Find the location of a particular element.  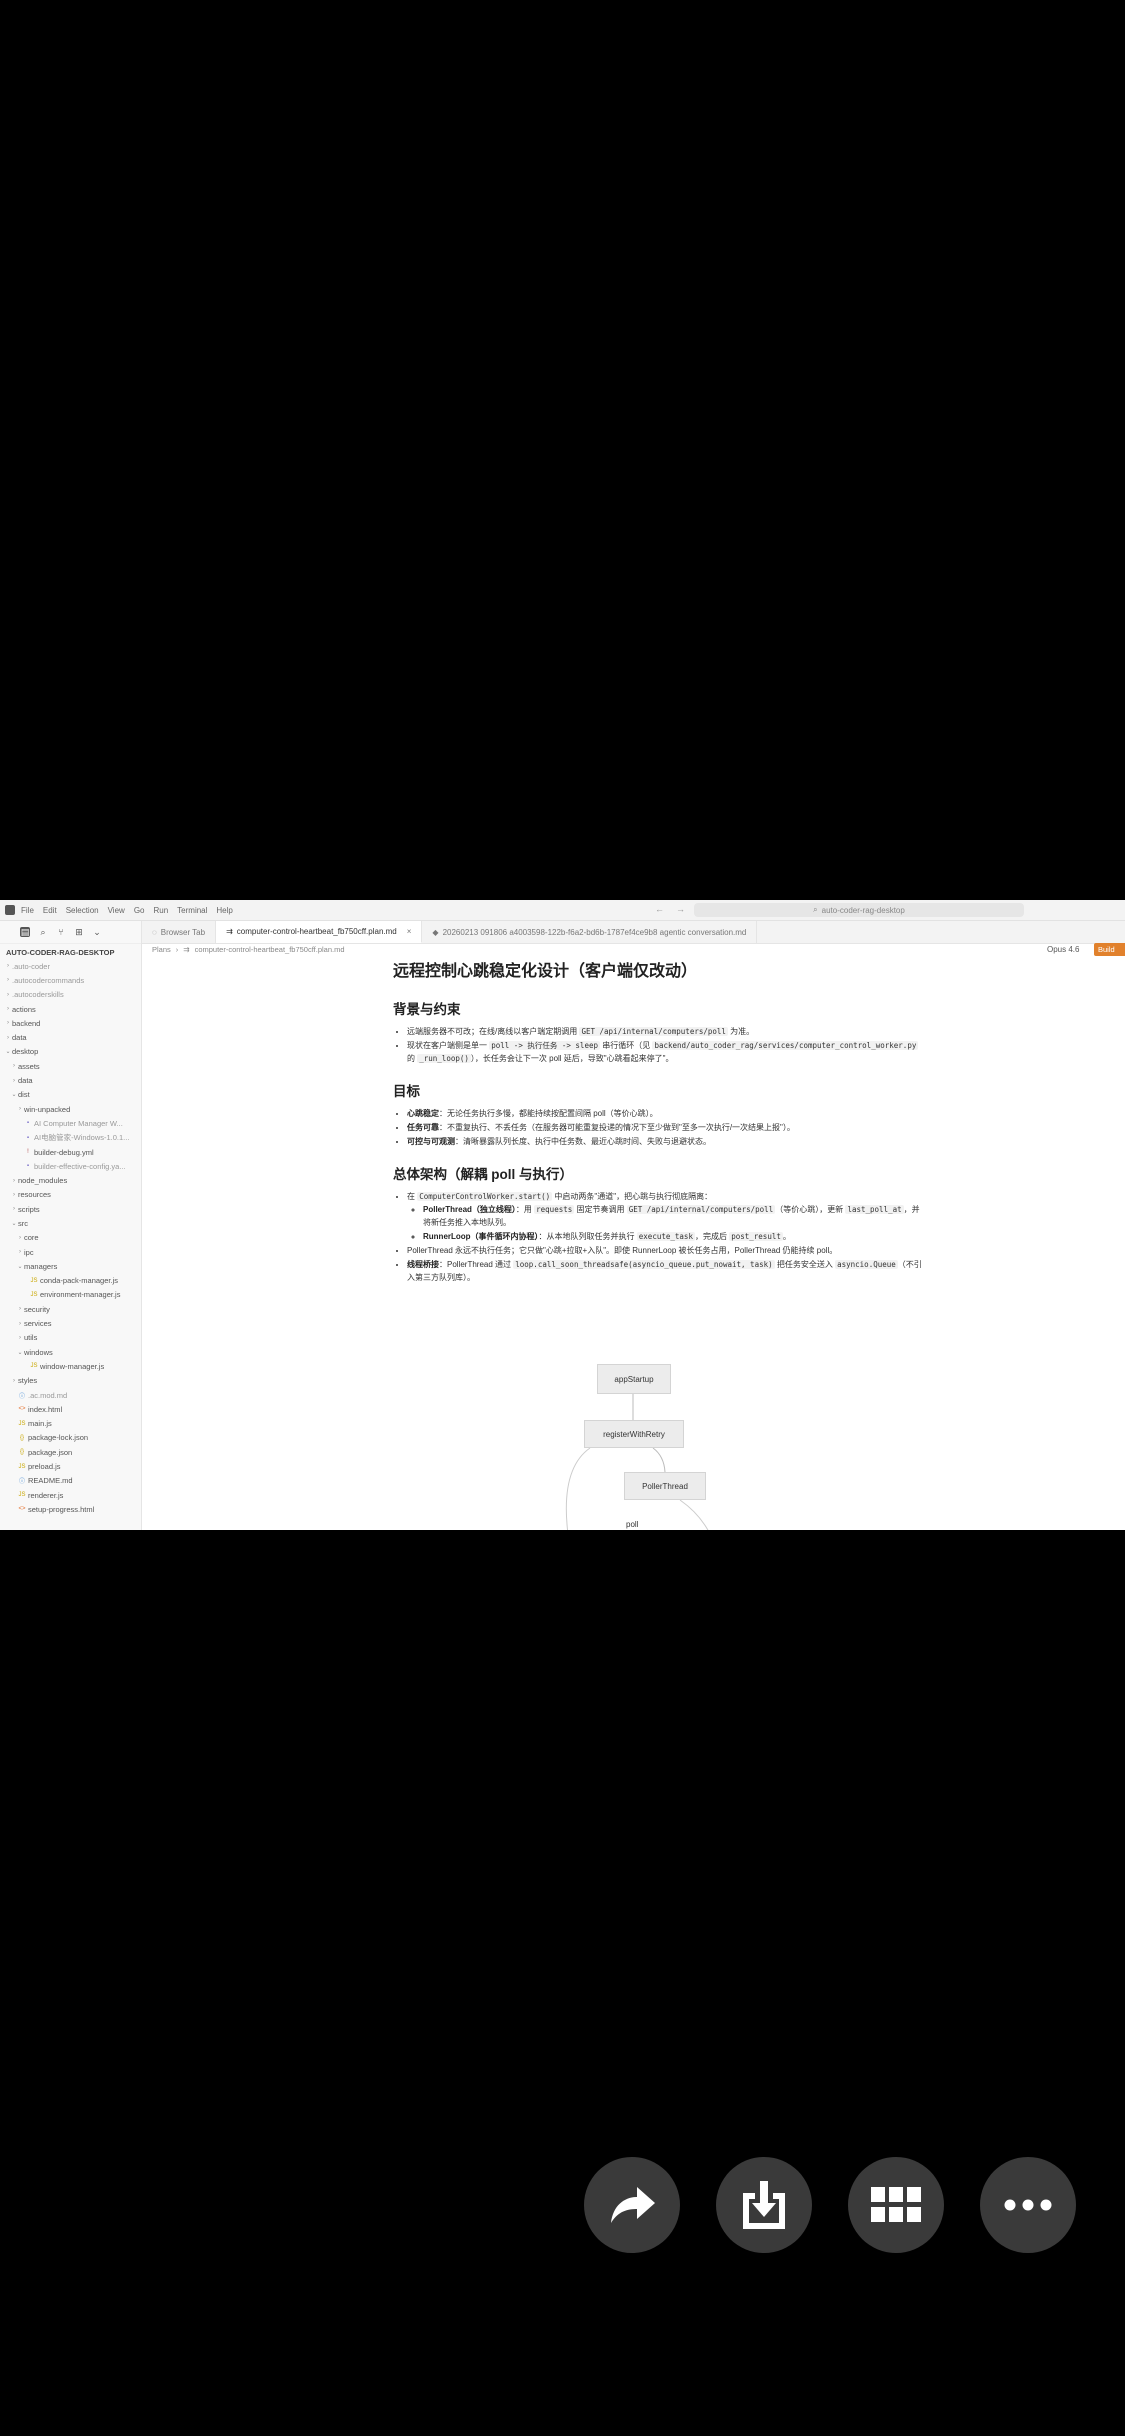

tree-folder: › node_modules is located at coordinates (70, 1180).